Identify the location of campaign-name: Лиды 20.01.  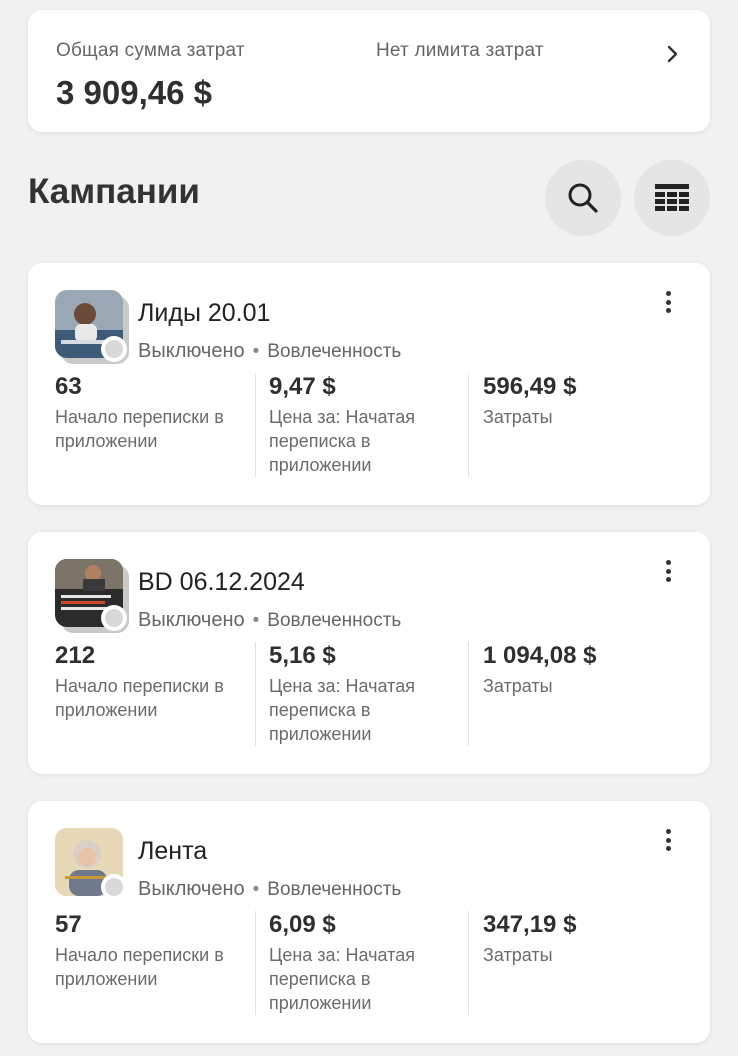
(204, 313).